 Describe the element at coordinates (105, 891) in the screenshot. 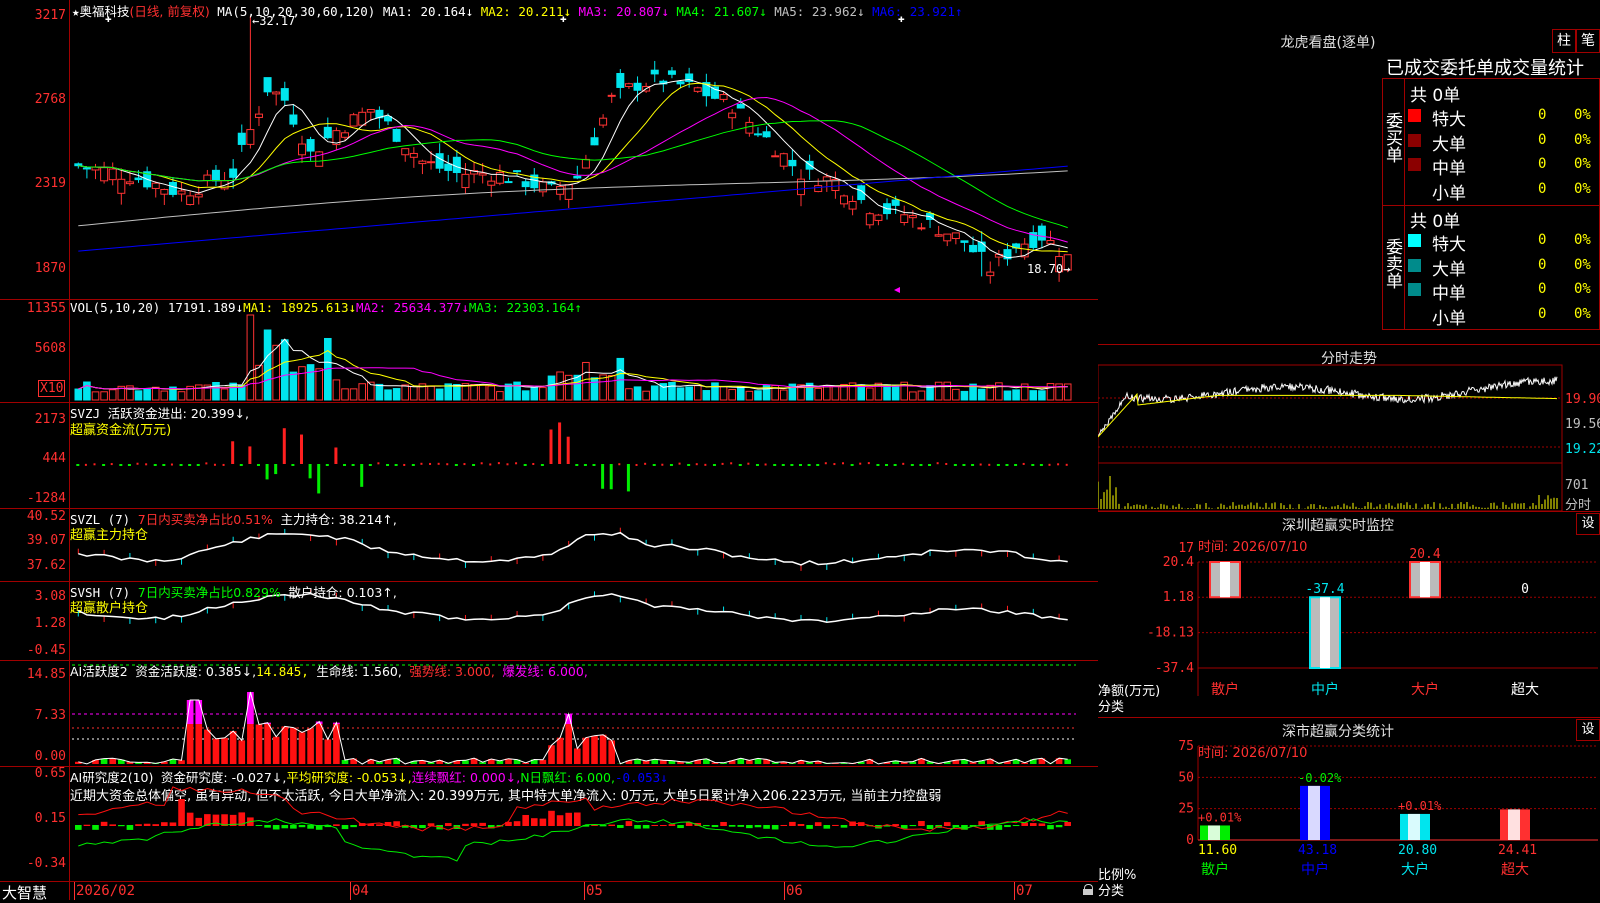

I see `x-tick-label: 2026/02` at that location.